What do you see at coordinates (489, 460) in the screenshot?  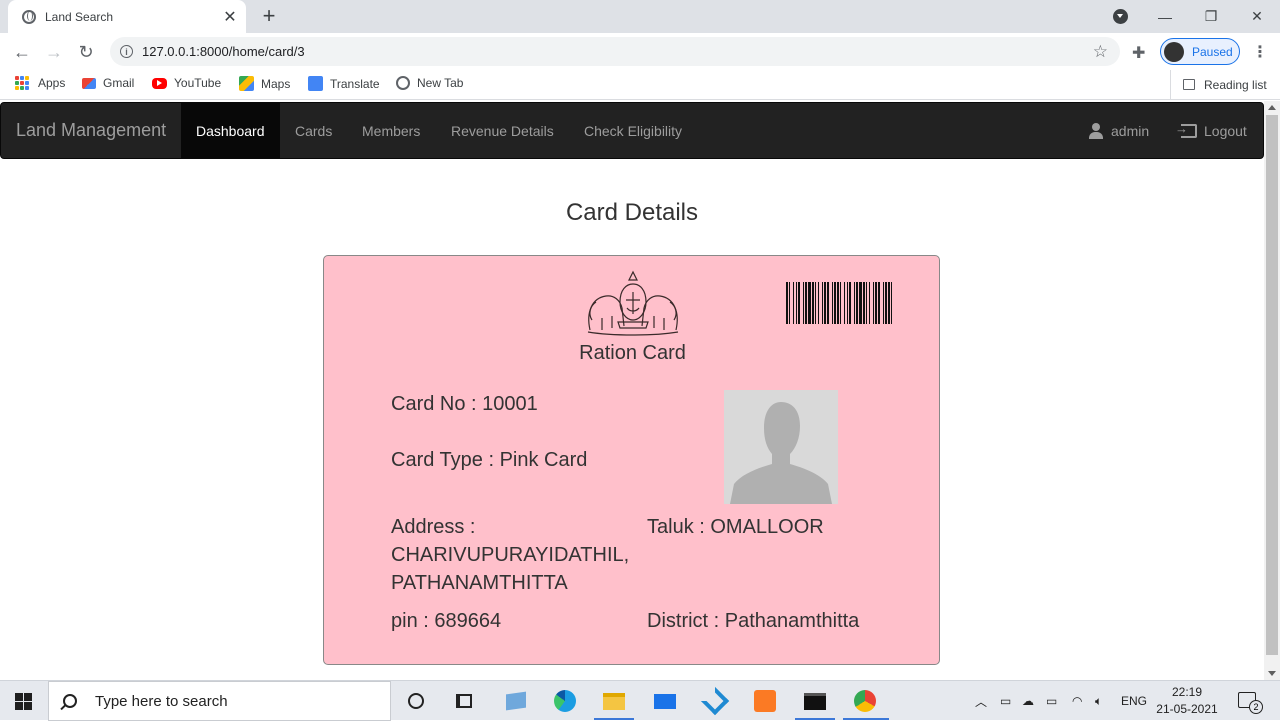 I see `card-type: Card Type : Pink Card` at bounding box center [489, 460].